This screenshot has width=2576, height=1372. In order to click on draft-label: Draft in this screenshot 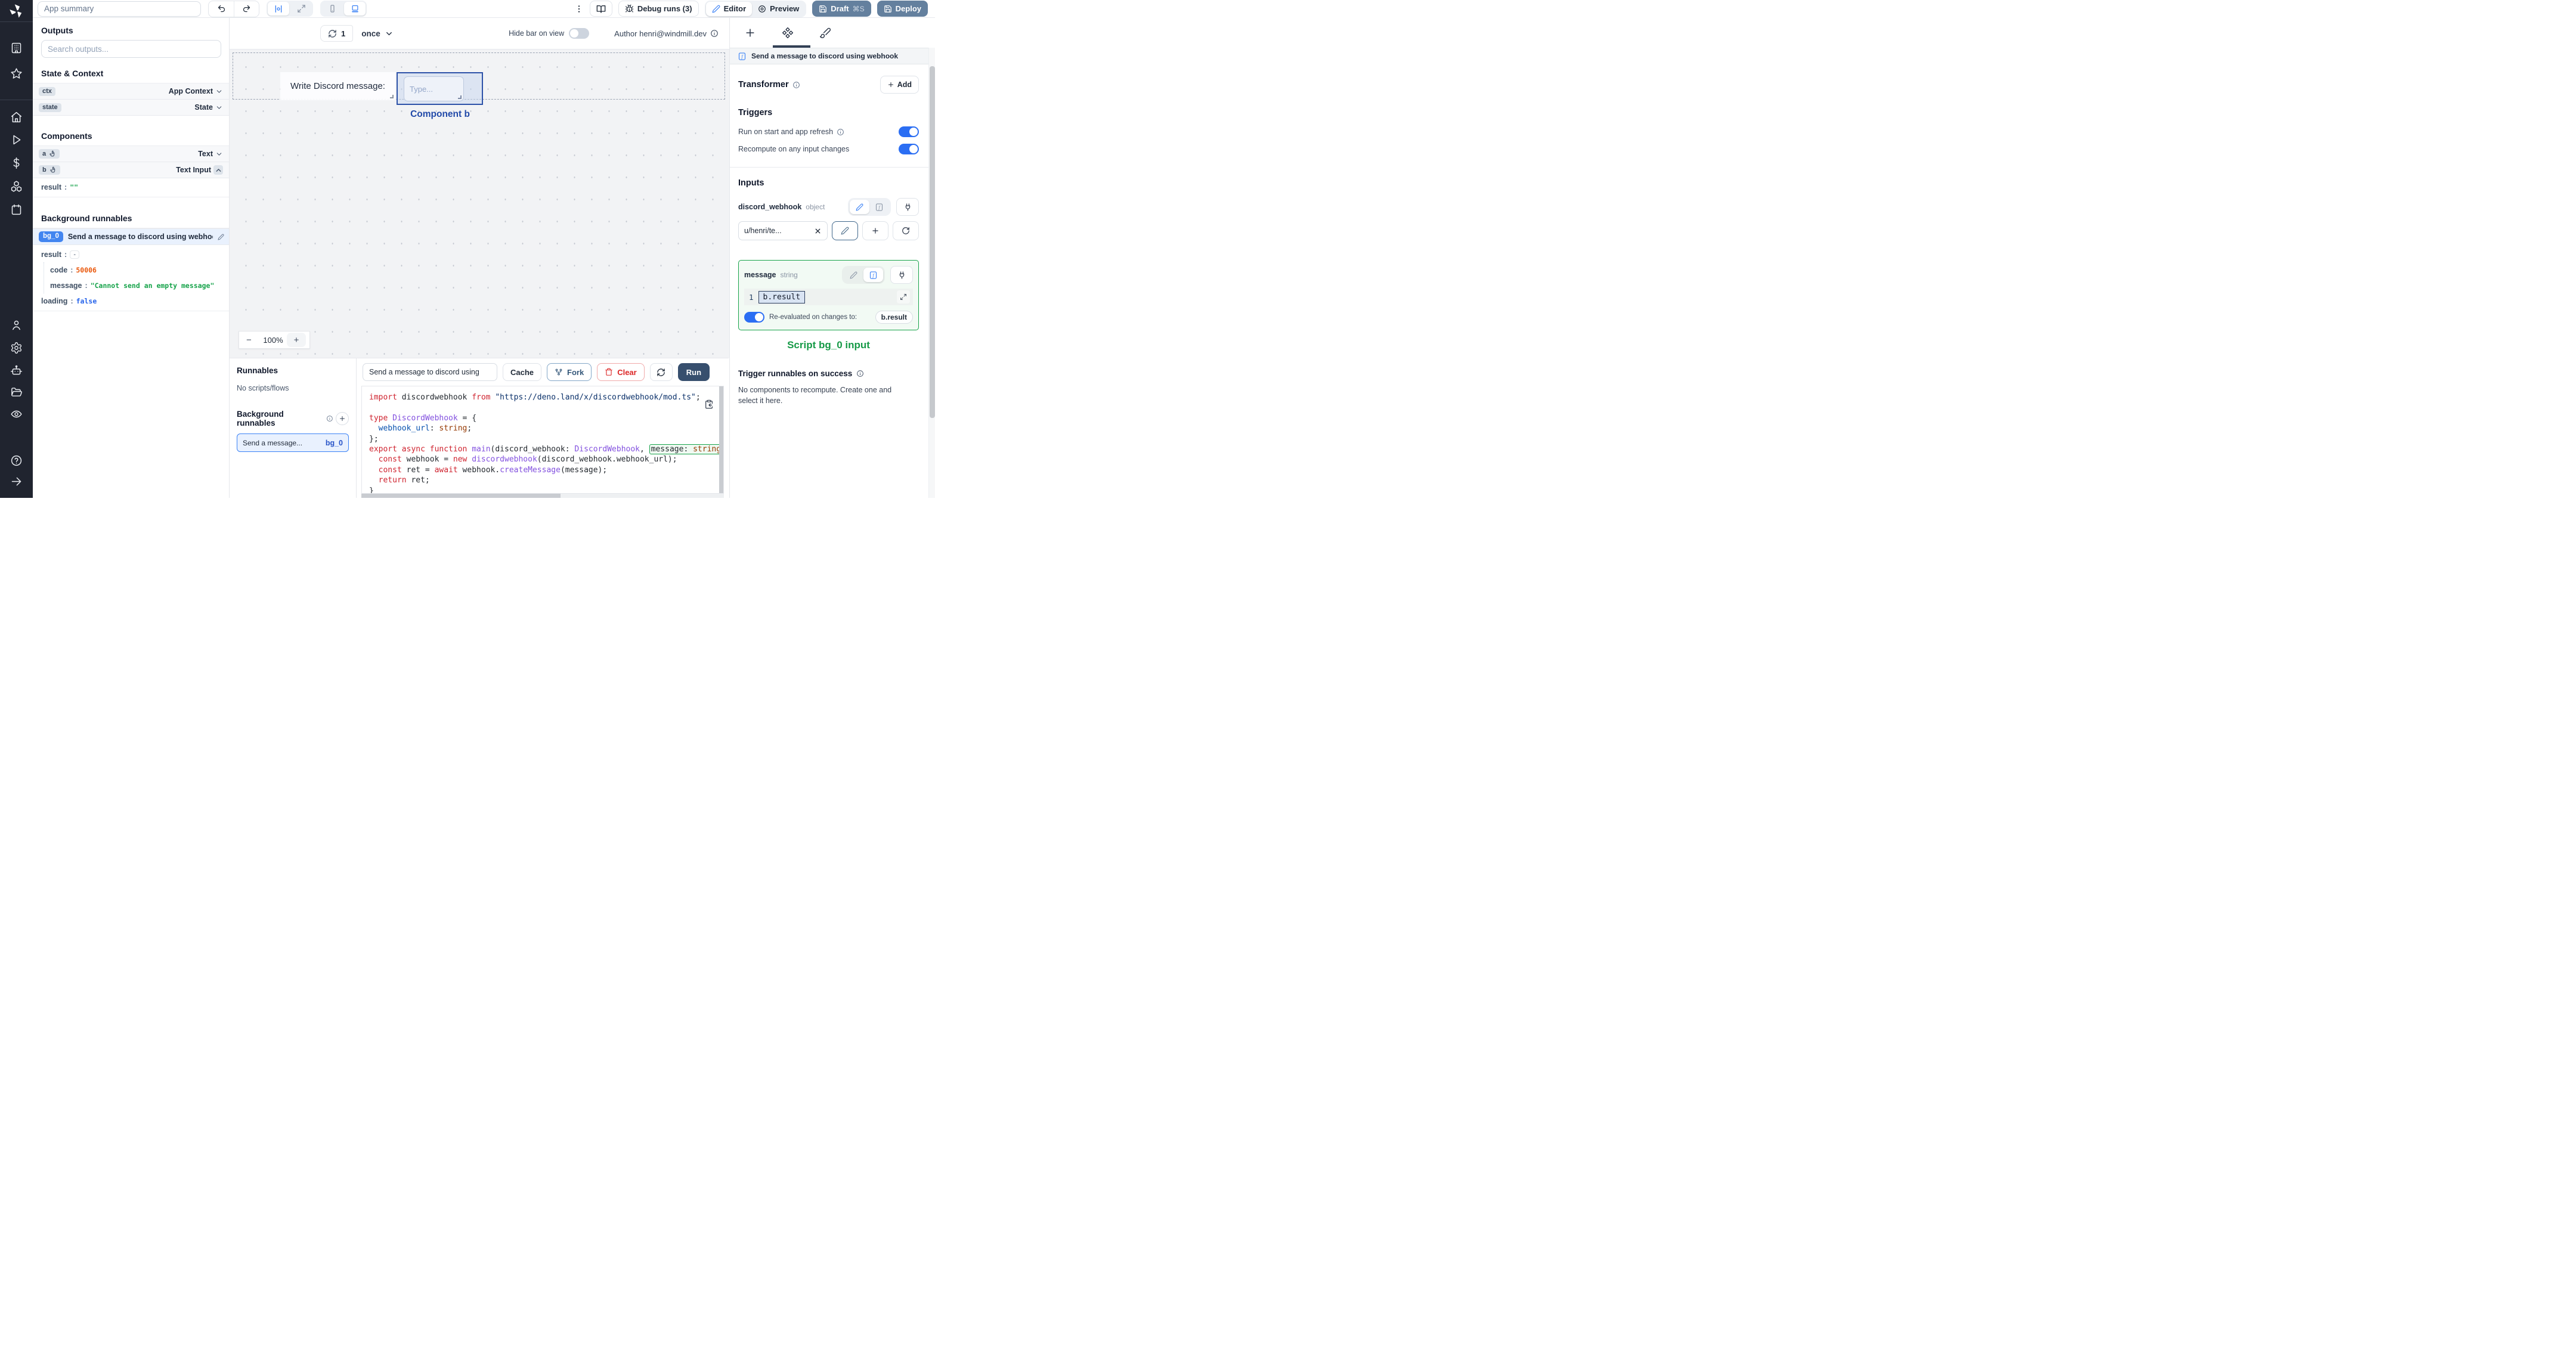, I will do `click(840, 8)`.